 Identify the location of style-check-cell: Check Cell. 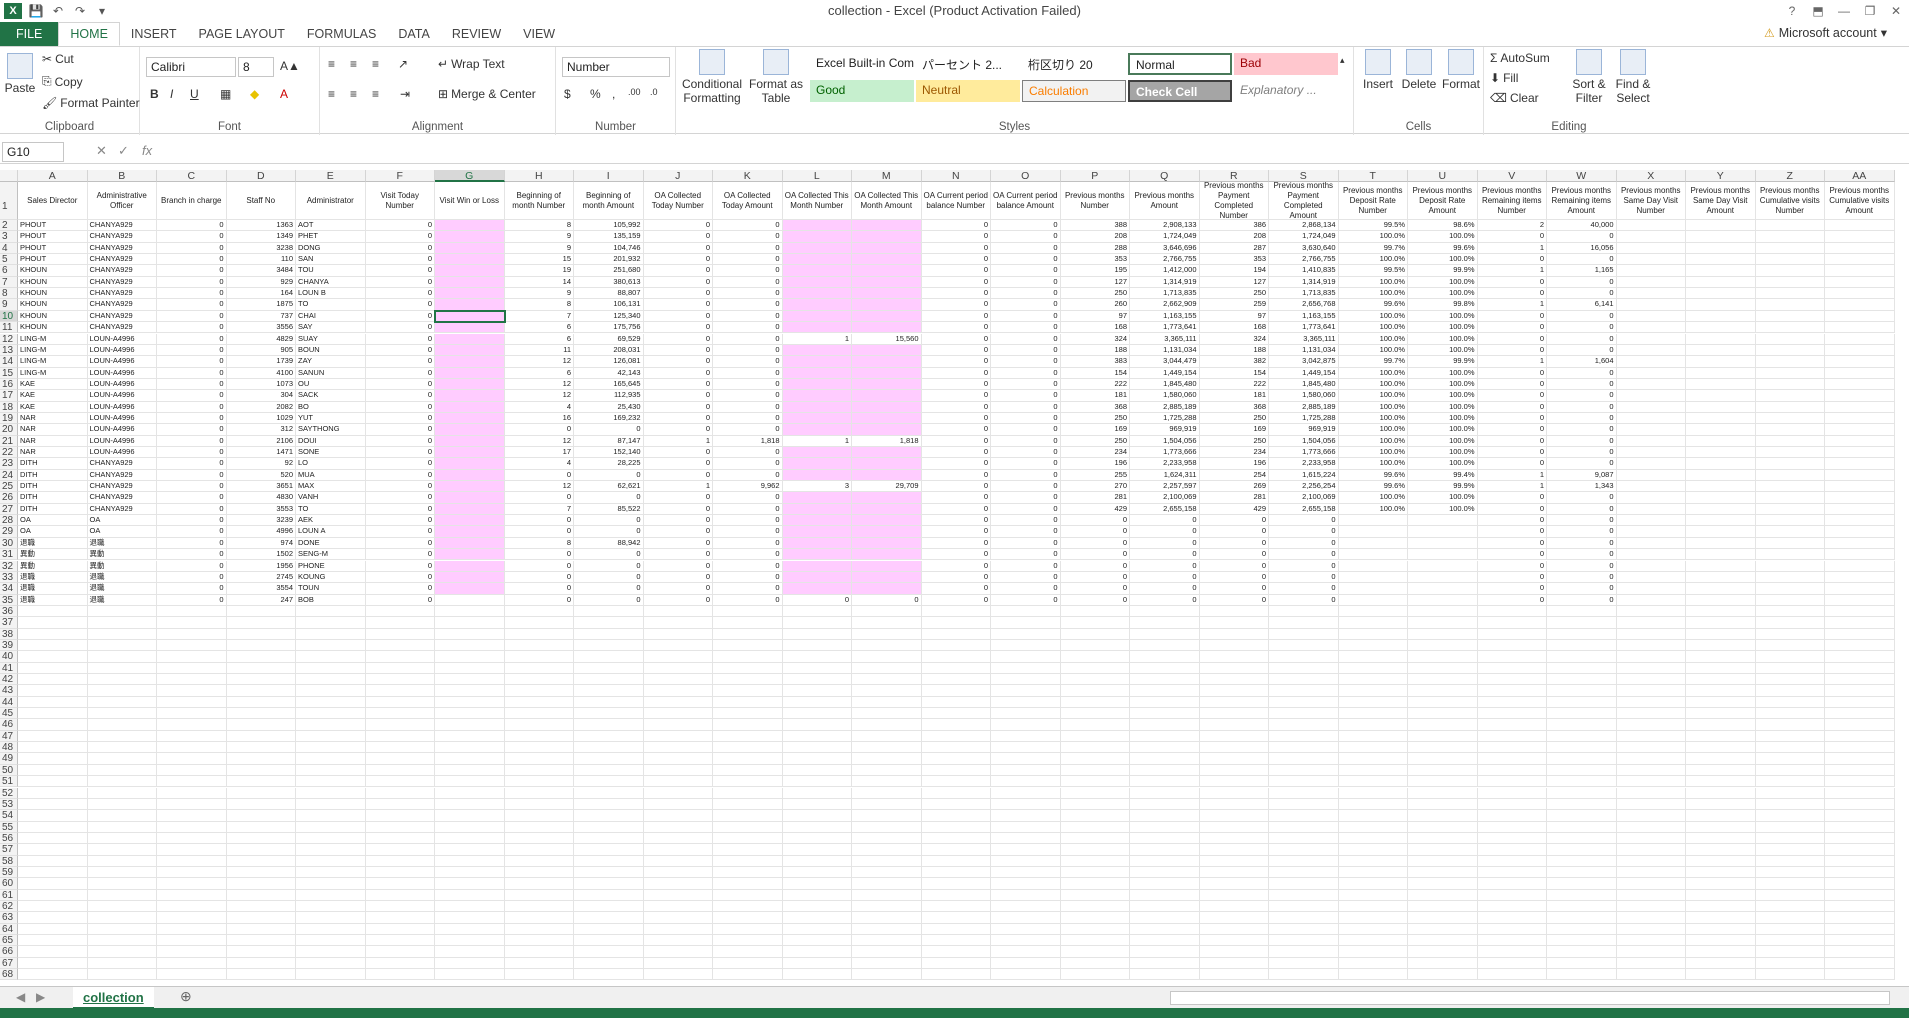
(1180, 91).